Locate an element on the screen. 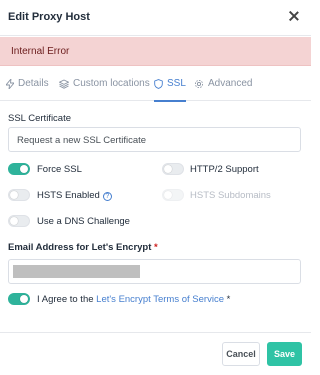  shield-icon is located at coordinates (158, 83).